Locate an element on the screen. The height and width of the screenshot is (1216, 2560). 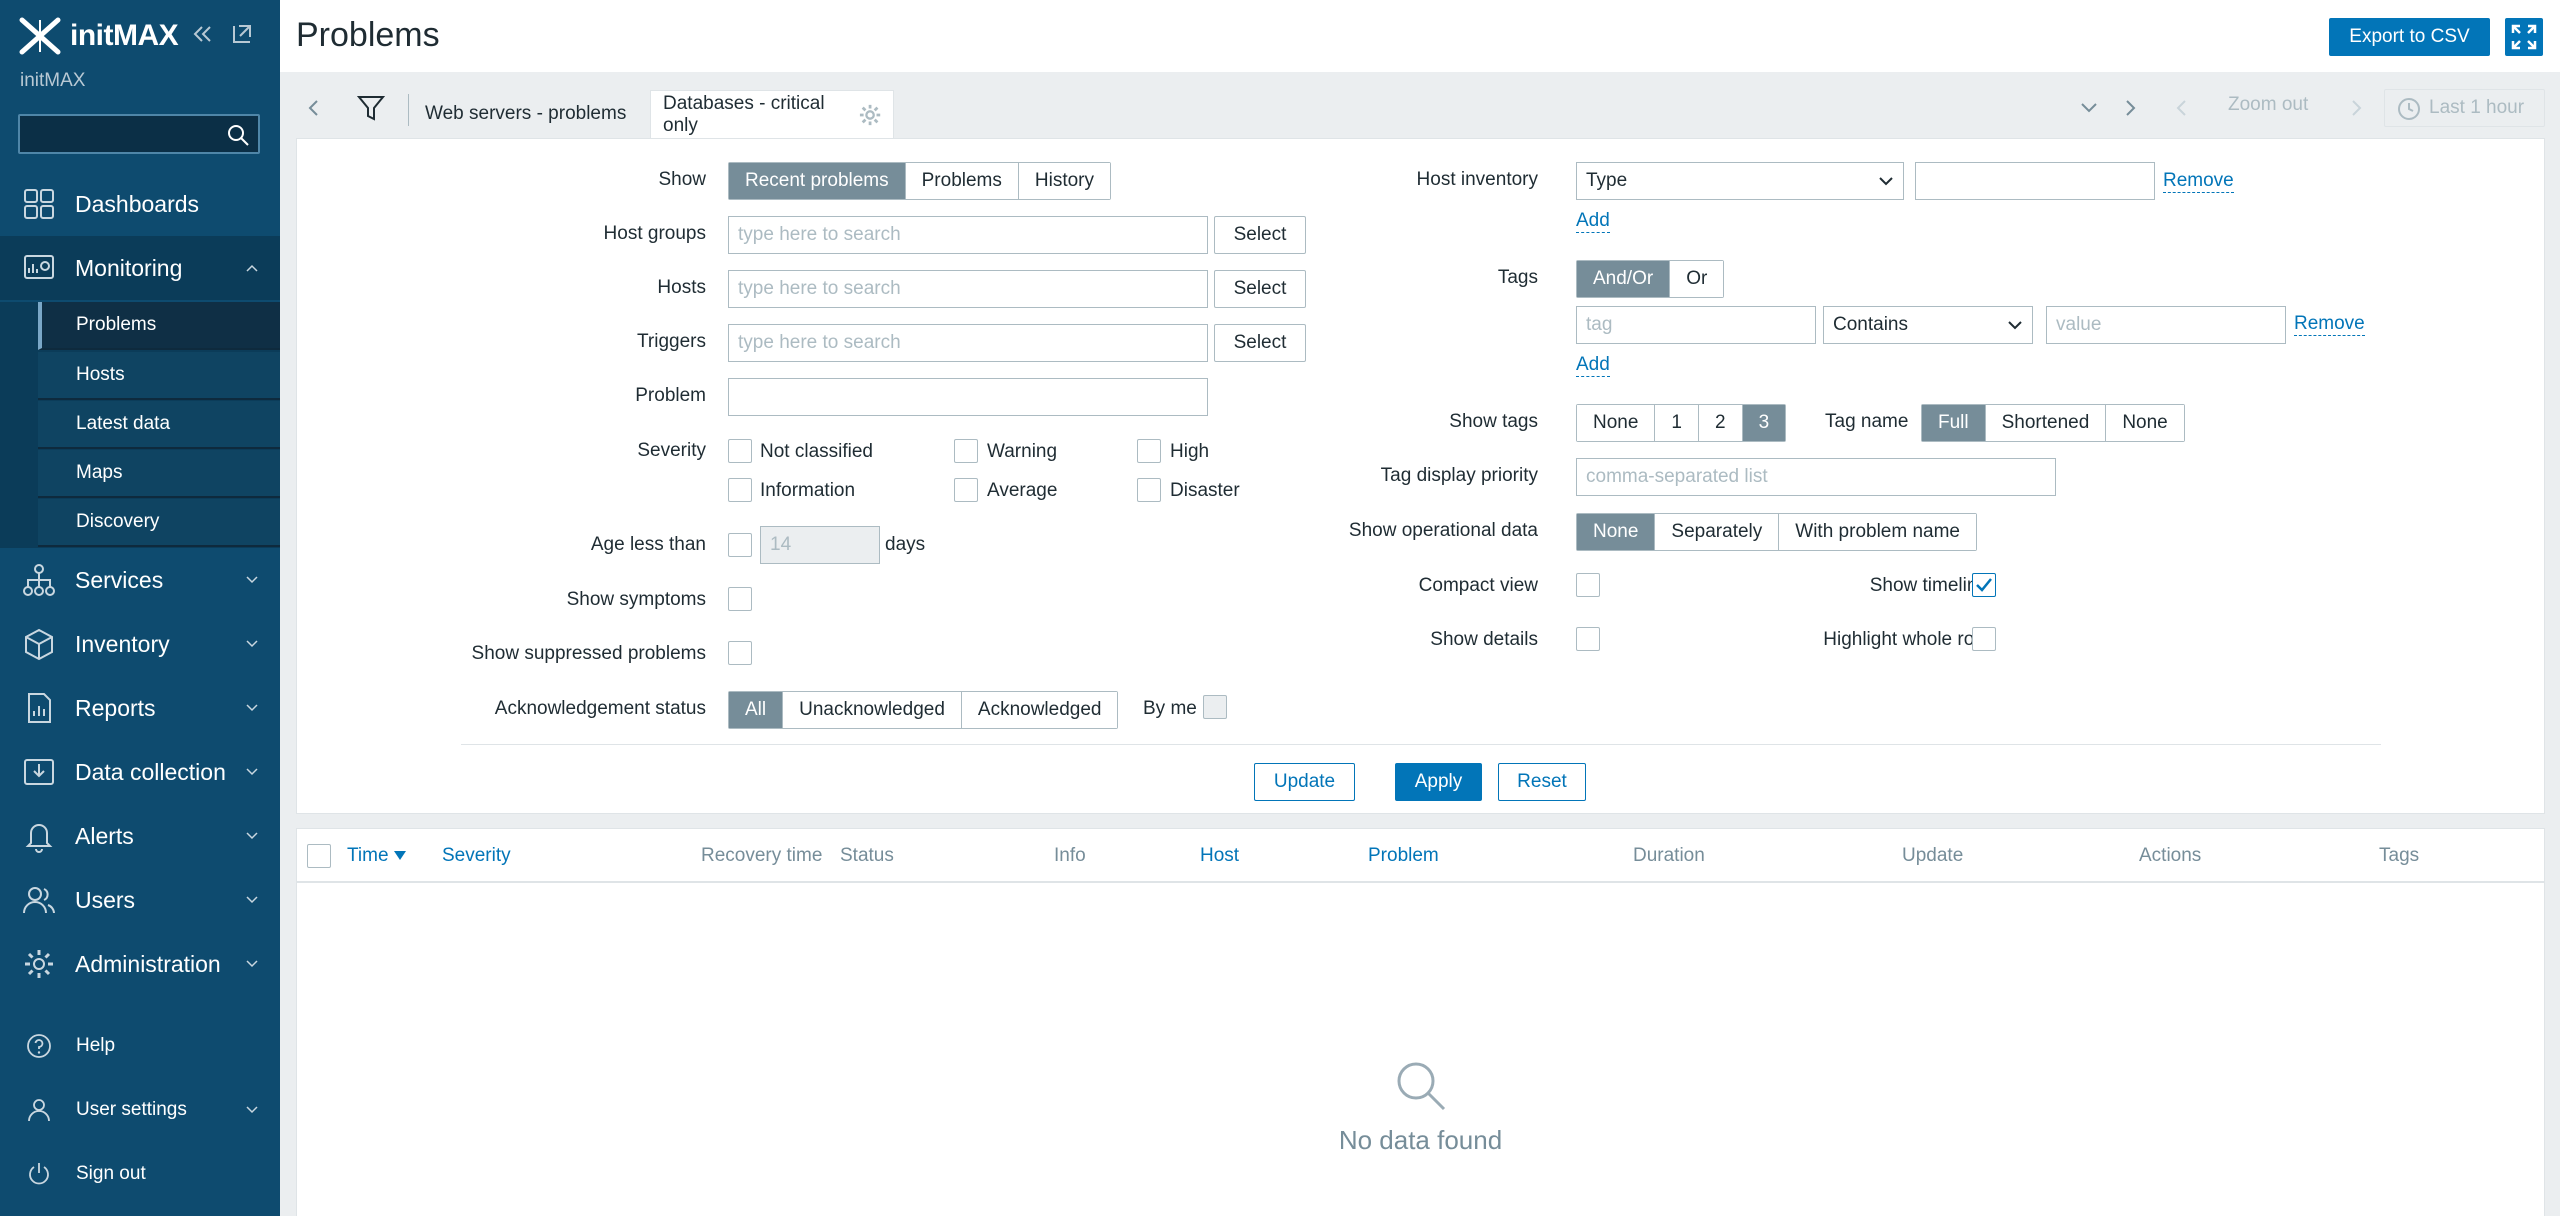
tags-or: Or is located at coordinates (1697, 279).